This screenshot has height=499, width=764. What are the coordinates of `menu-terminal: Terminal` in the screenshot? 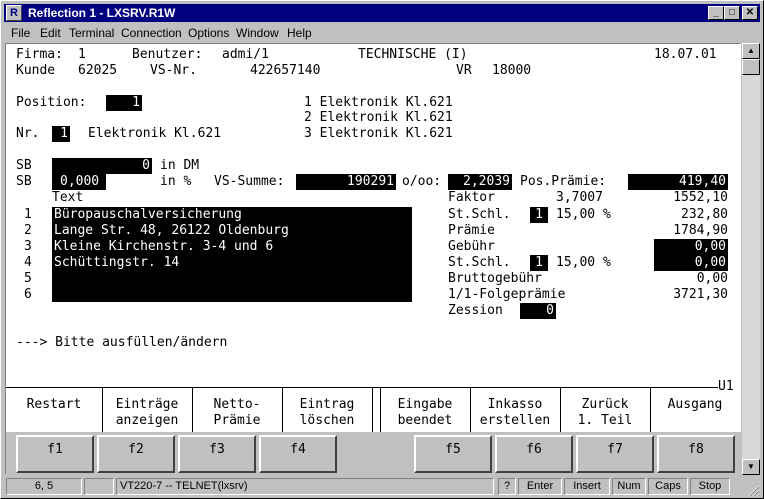 It's located at (91, 33).